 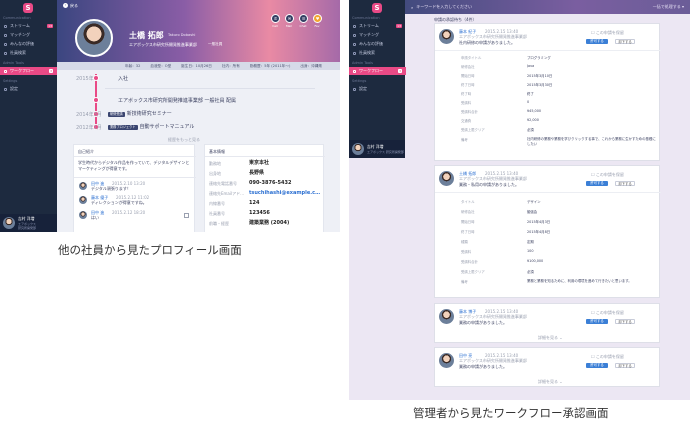 I want to click on comment-date: 2015.2.12 18:20, so click(x=129, y=212).